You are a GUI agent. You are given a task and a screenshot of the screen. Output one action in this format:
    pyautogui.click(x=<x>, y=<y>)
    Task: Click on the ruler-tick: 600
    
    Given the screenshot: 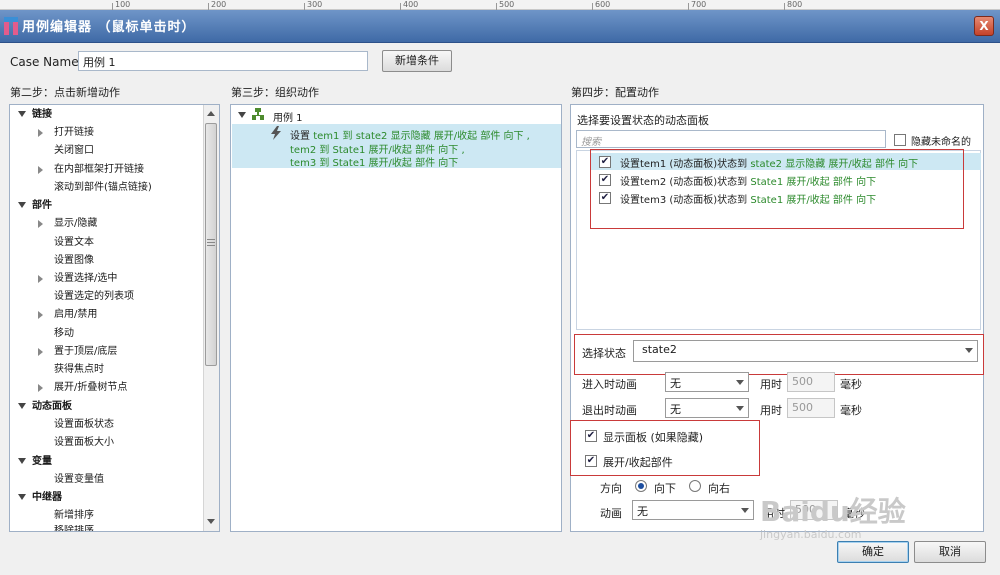 What is the action you would take?
    pyautogui.click(x=603, y=4)
    